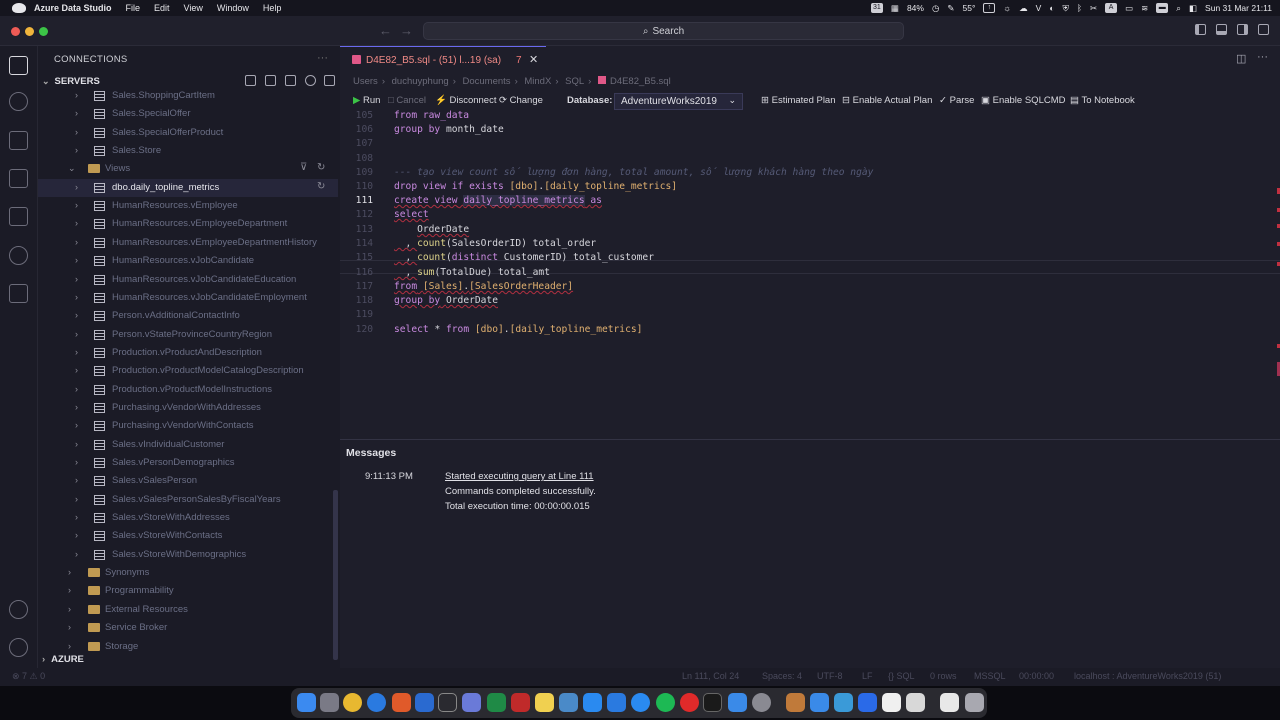  What do you see at coordinates (950, 8) in the screenshot?
I see `pen-icon: ✎` at bounding box center [950, 8].